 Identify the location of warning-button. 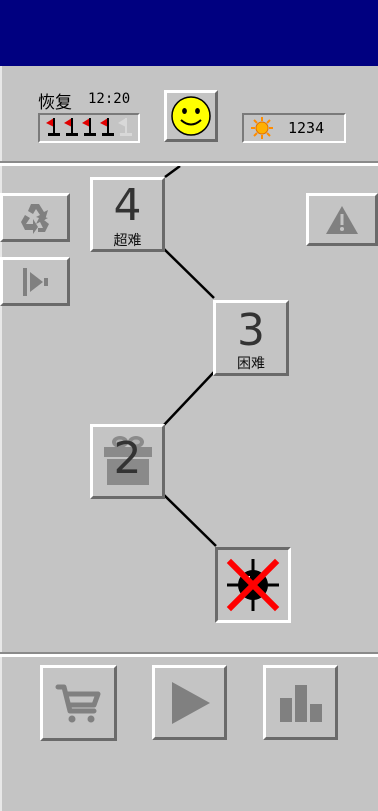
(342, 219).